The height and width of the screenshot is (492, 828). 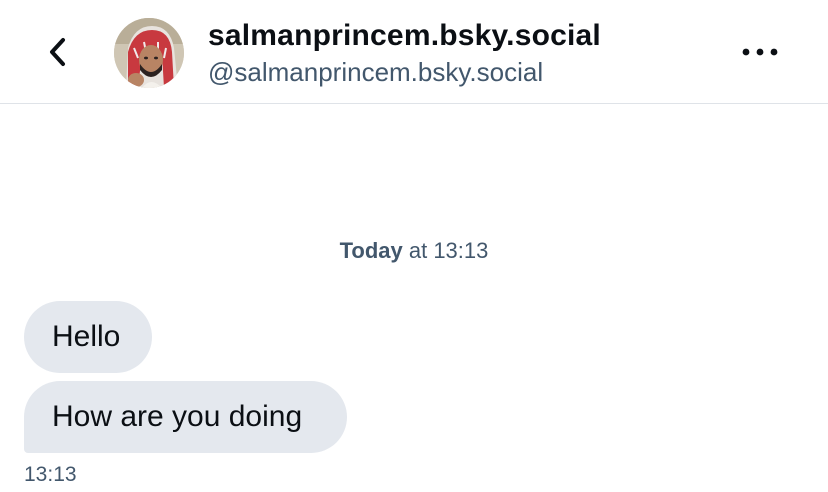 I want to click on avatar, so click(x=149, y=53).